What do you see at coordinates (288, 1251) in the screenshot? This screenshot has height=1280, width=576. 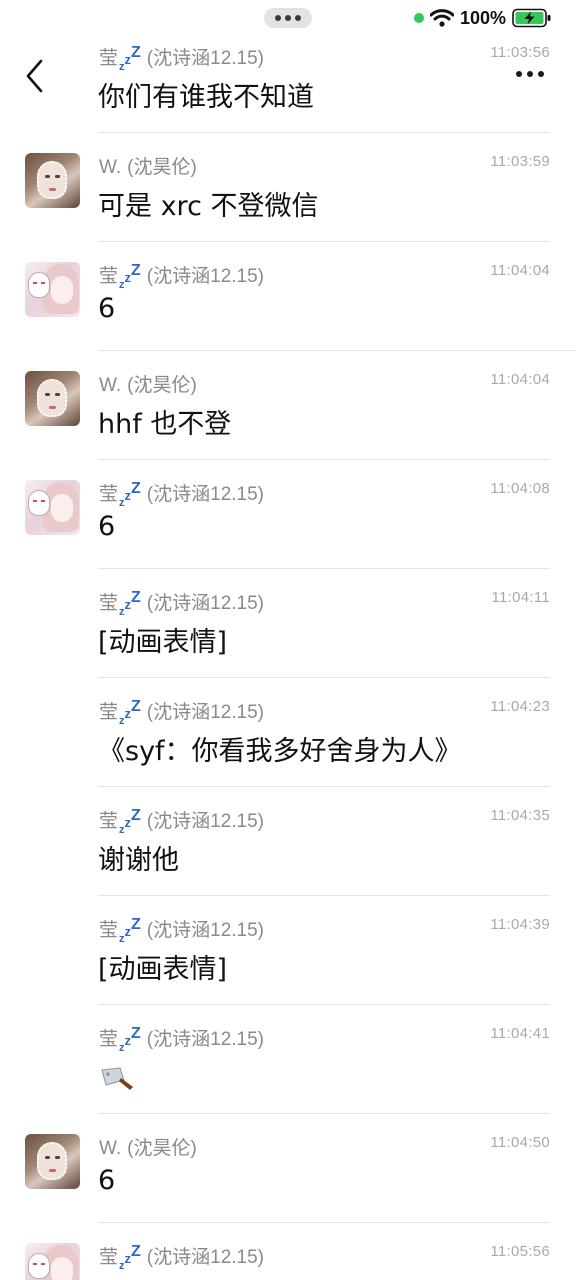 I see `message-item: 莹 zzZ (沈诗涵12.15) 11:05:56` at bounding box center [288, 1251].